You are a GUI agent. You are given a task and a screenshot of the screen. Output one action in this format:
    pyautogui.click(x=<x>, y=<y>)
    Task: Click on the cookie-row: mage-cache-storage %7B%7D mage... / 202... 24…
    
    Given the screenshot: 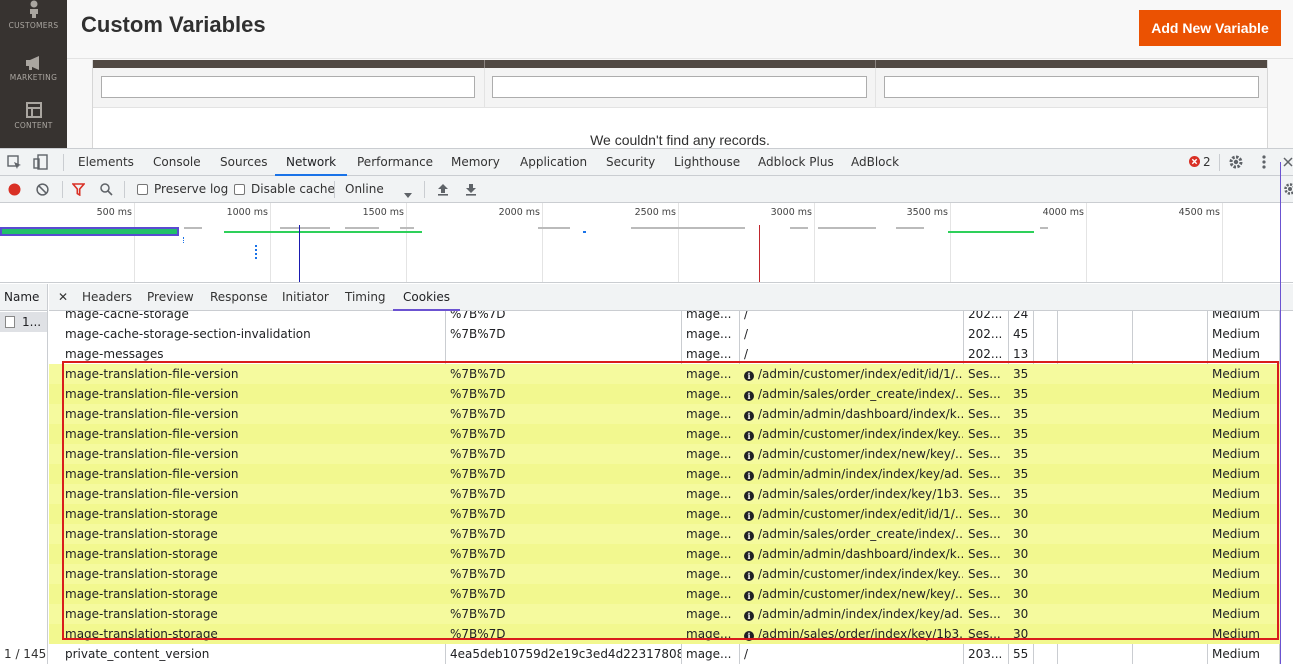 What is the action you would take?
    pyautogui.click(x=665, y=317)
    